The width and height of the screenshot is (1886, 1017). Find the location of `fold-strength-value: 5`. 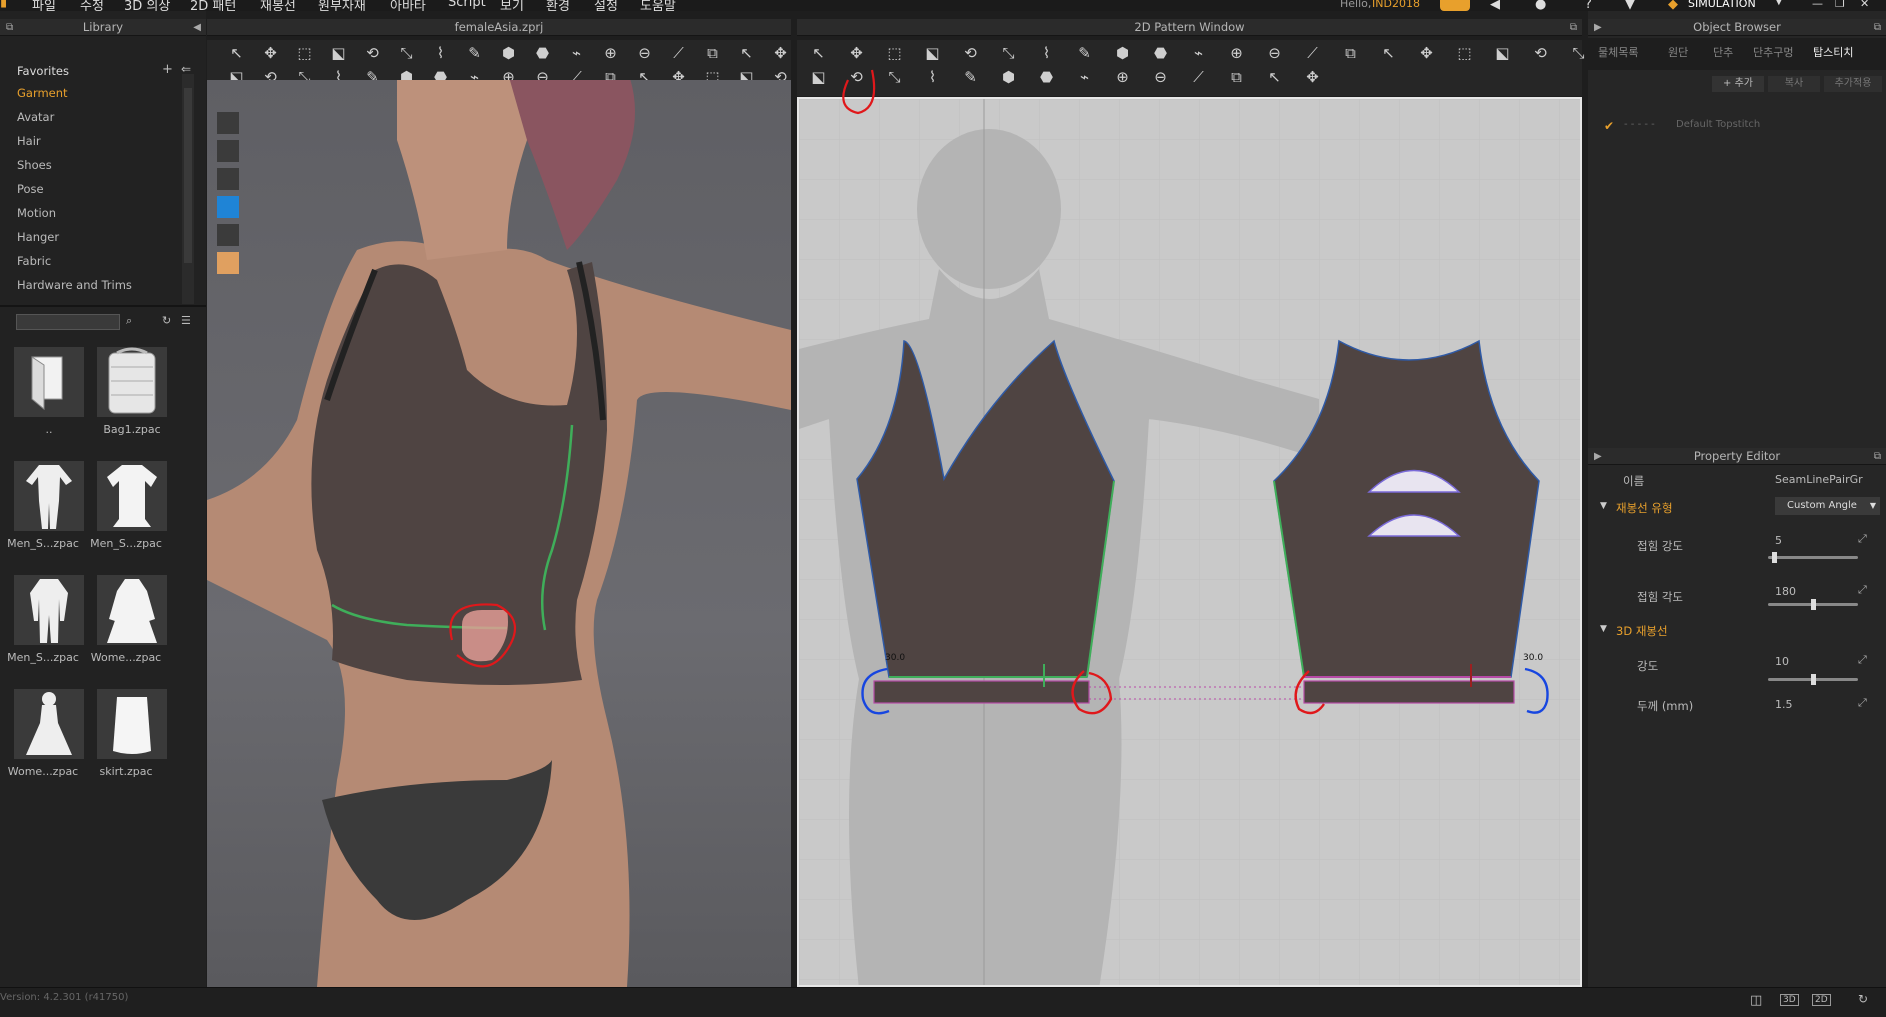

fold-strength-value: 5 is located at coordinates (1778, 540).